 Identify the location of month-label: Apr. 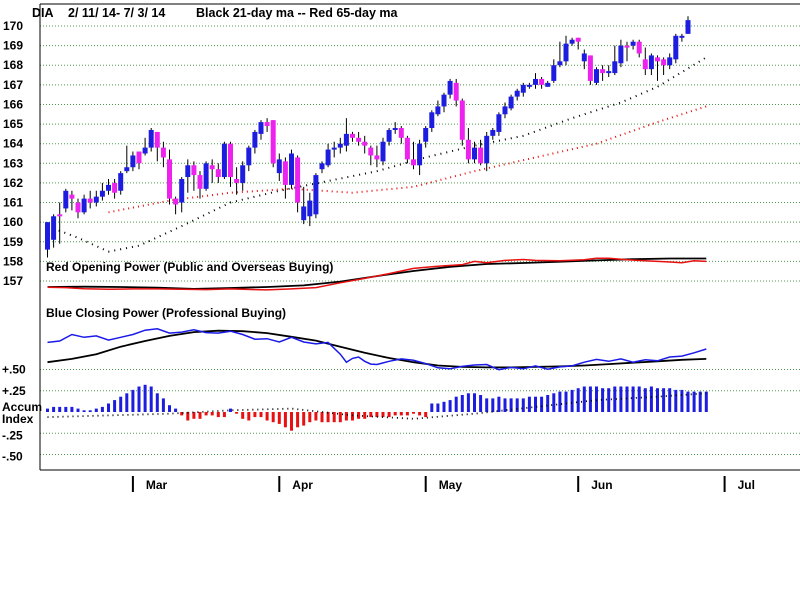
(302, 485).